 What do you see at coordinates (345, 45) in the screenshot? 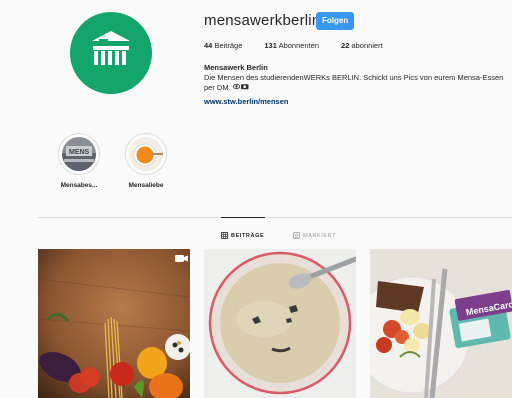
I see `following-count-value: 22` at bounding box center [345, 45].